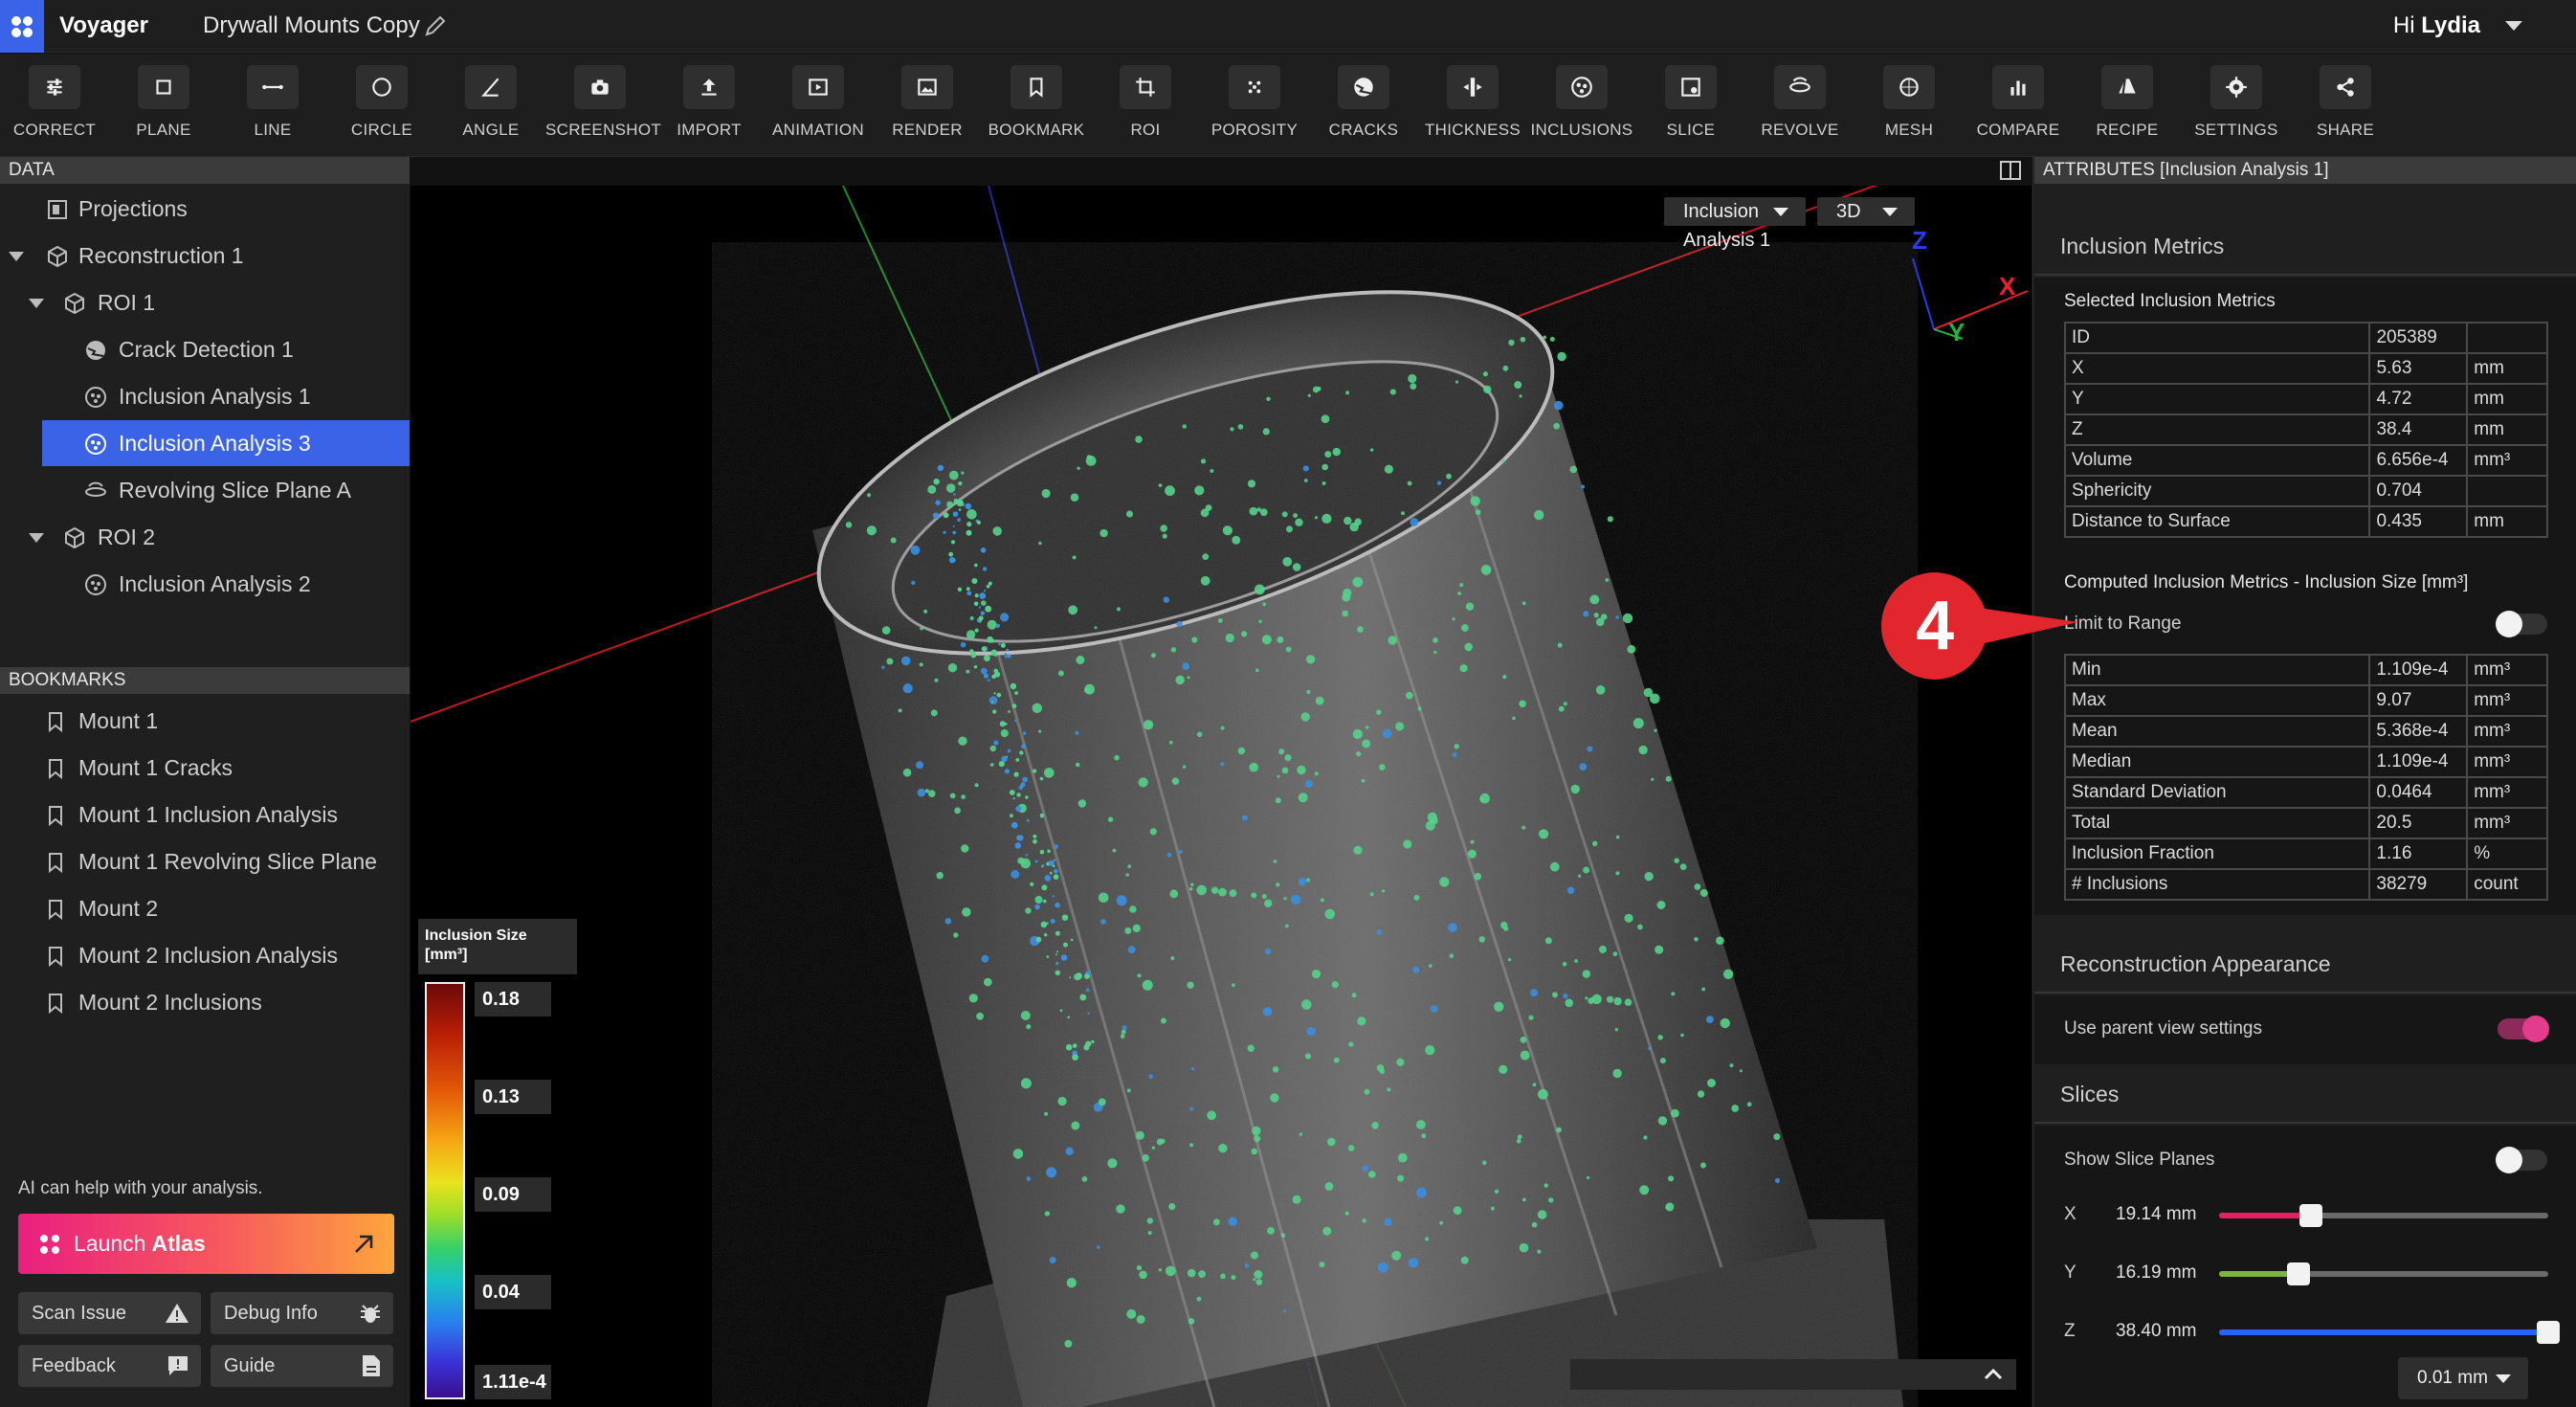  What do you see at coordinates (205, 537) in the screenshot?
I see `tree-item: ROI 2` at bounding box center [205, 537].